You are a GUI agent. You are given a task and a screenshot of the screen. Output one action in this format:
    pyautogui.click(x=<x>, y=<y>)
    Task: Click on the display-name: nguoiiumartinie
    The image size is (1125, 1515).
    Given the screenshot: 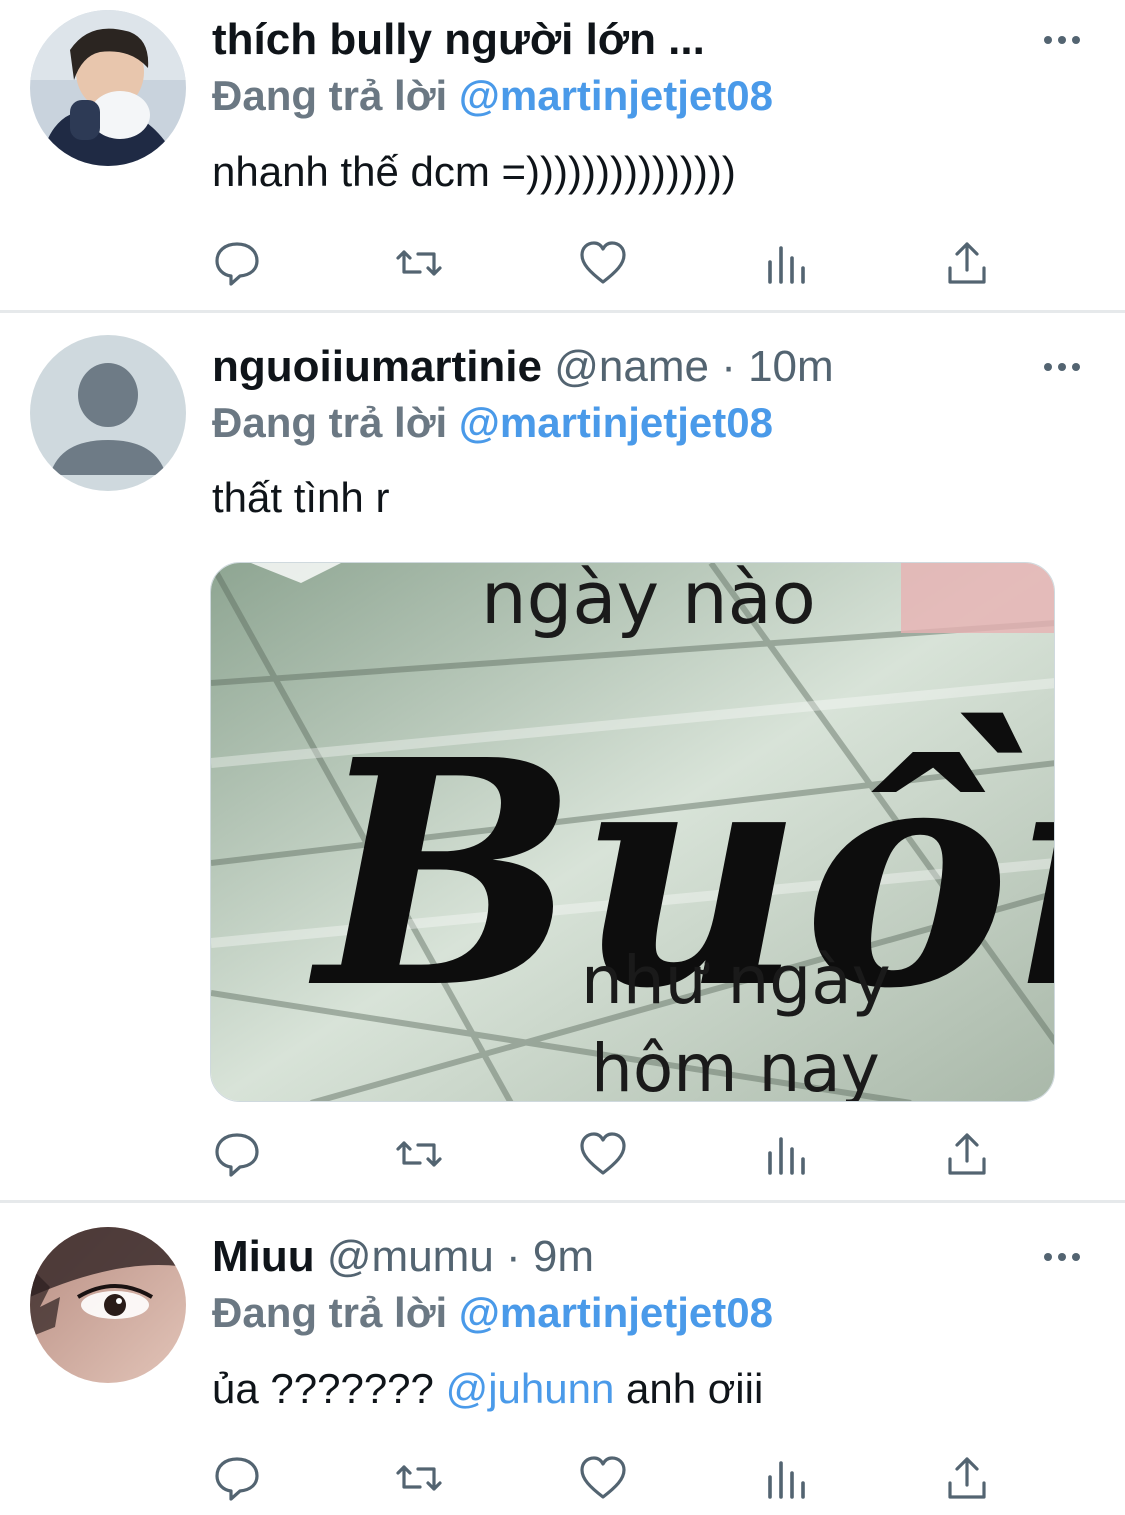 What is the action you would take?
    pyautogui.click(x=377, y=366)
    